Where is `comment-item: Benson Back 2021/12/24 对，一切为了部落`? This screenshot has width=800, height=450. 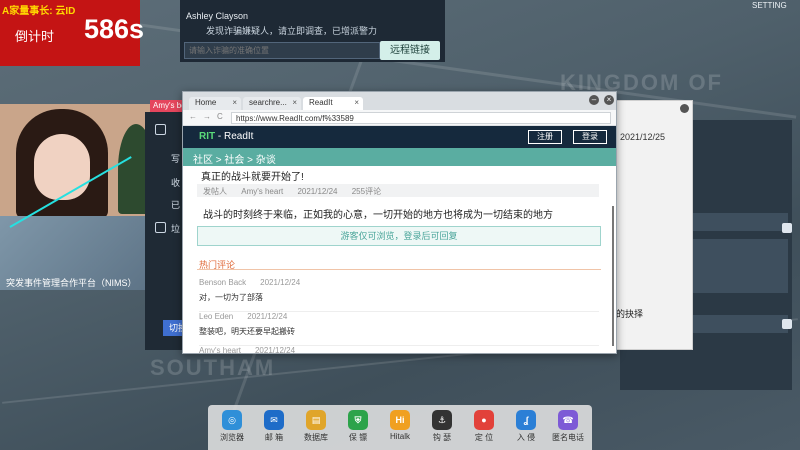 comment-item: Benson Back 2021/12/24 对，一切为了部落 is located at coordinates (399, 295).